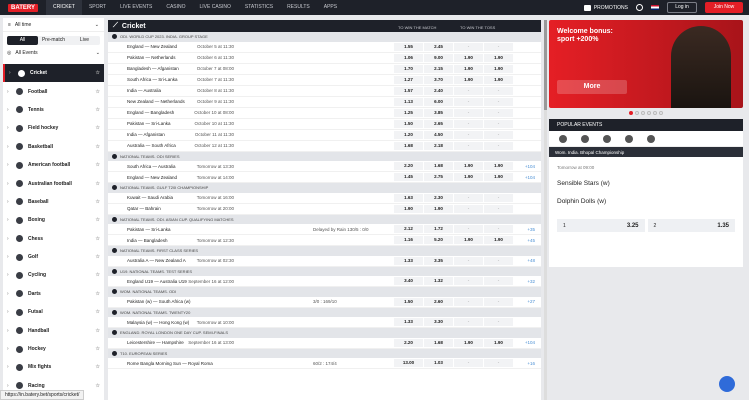 The height and width of the screenshot is (400, 749). What do you see at coordinates (53, 239) in the screenshot?
I see `sport-item: › Chess ☆` at bounding box center [53, 239].